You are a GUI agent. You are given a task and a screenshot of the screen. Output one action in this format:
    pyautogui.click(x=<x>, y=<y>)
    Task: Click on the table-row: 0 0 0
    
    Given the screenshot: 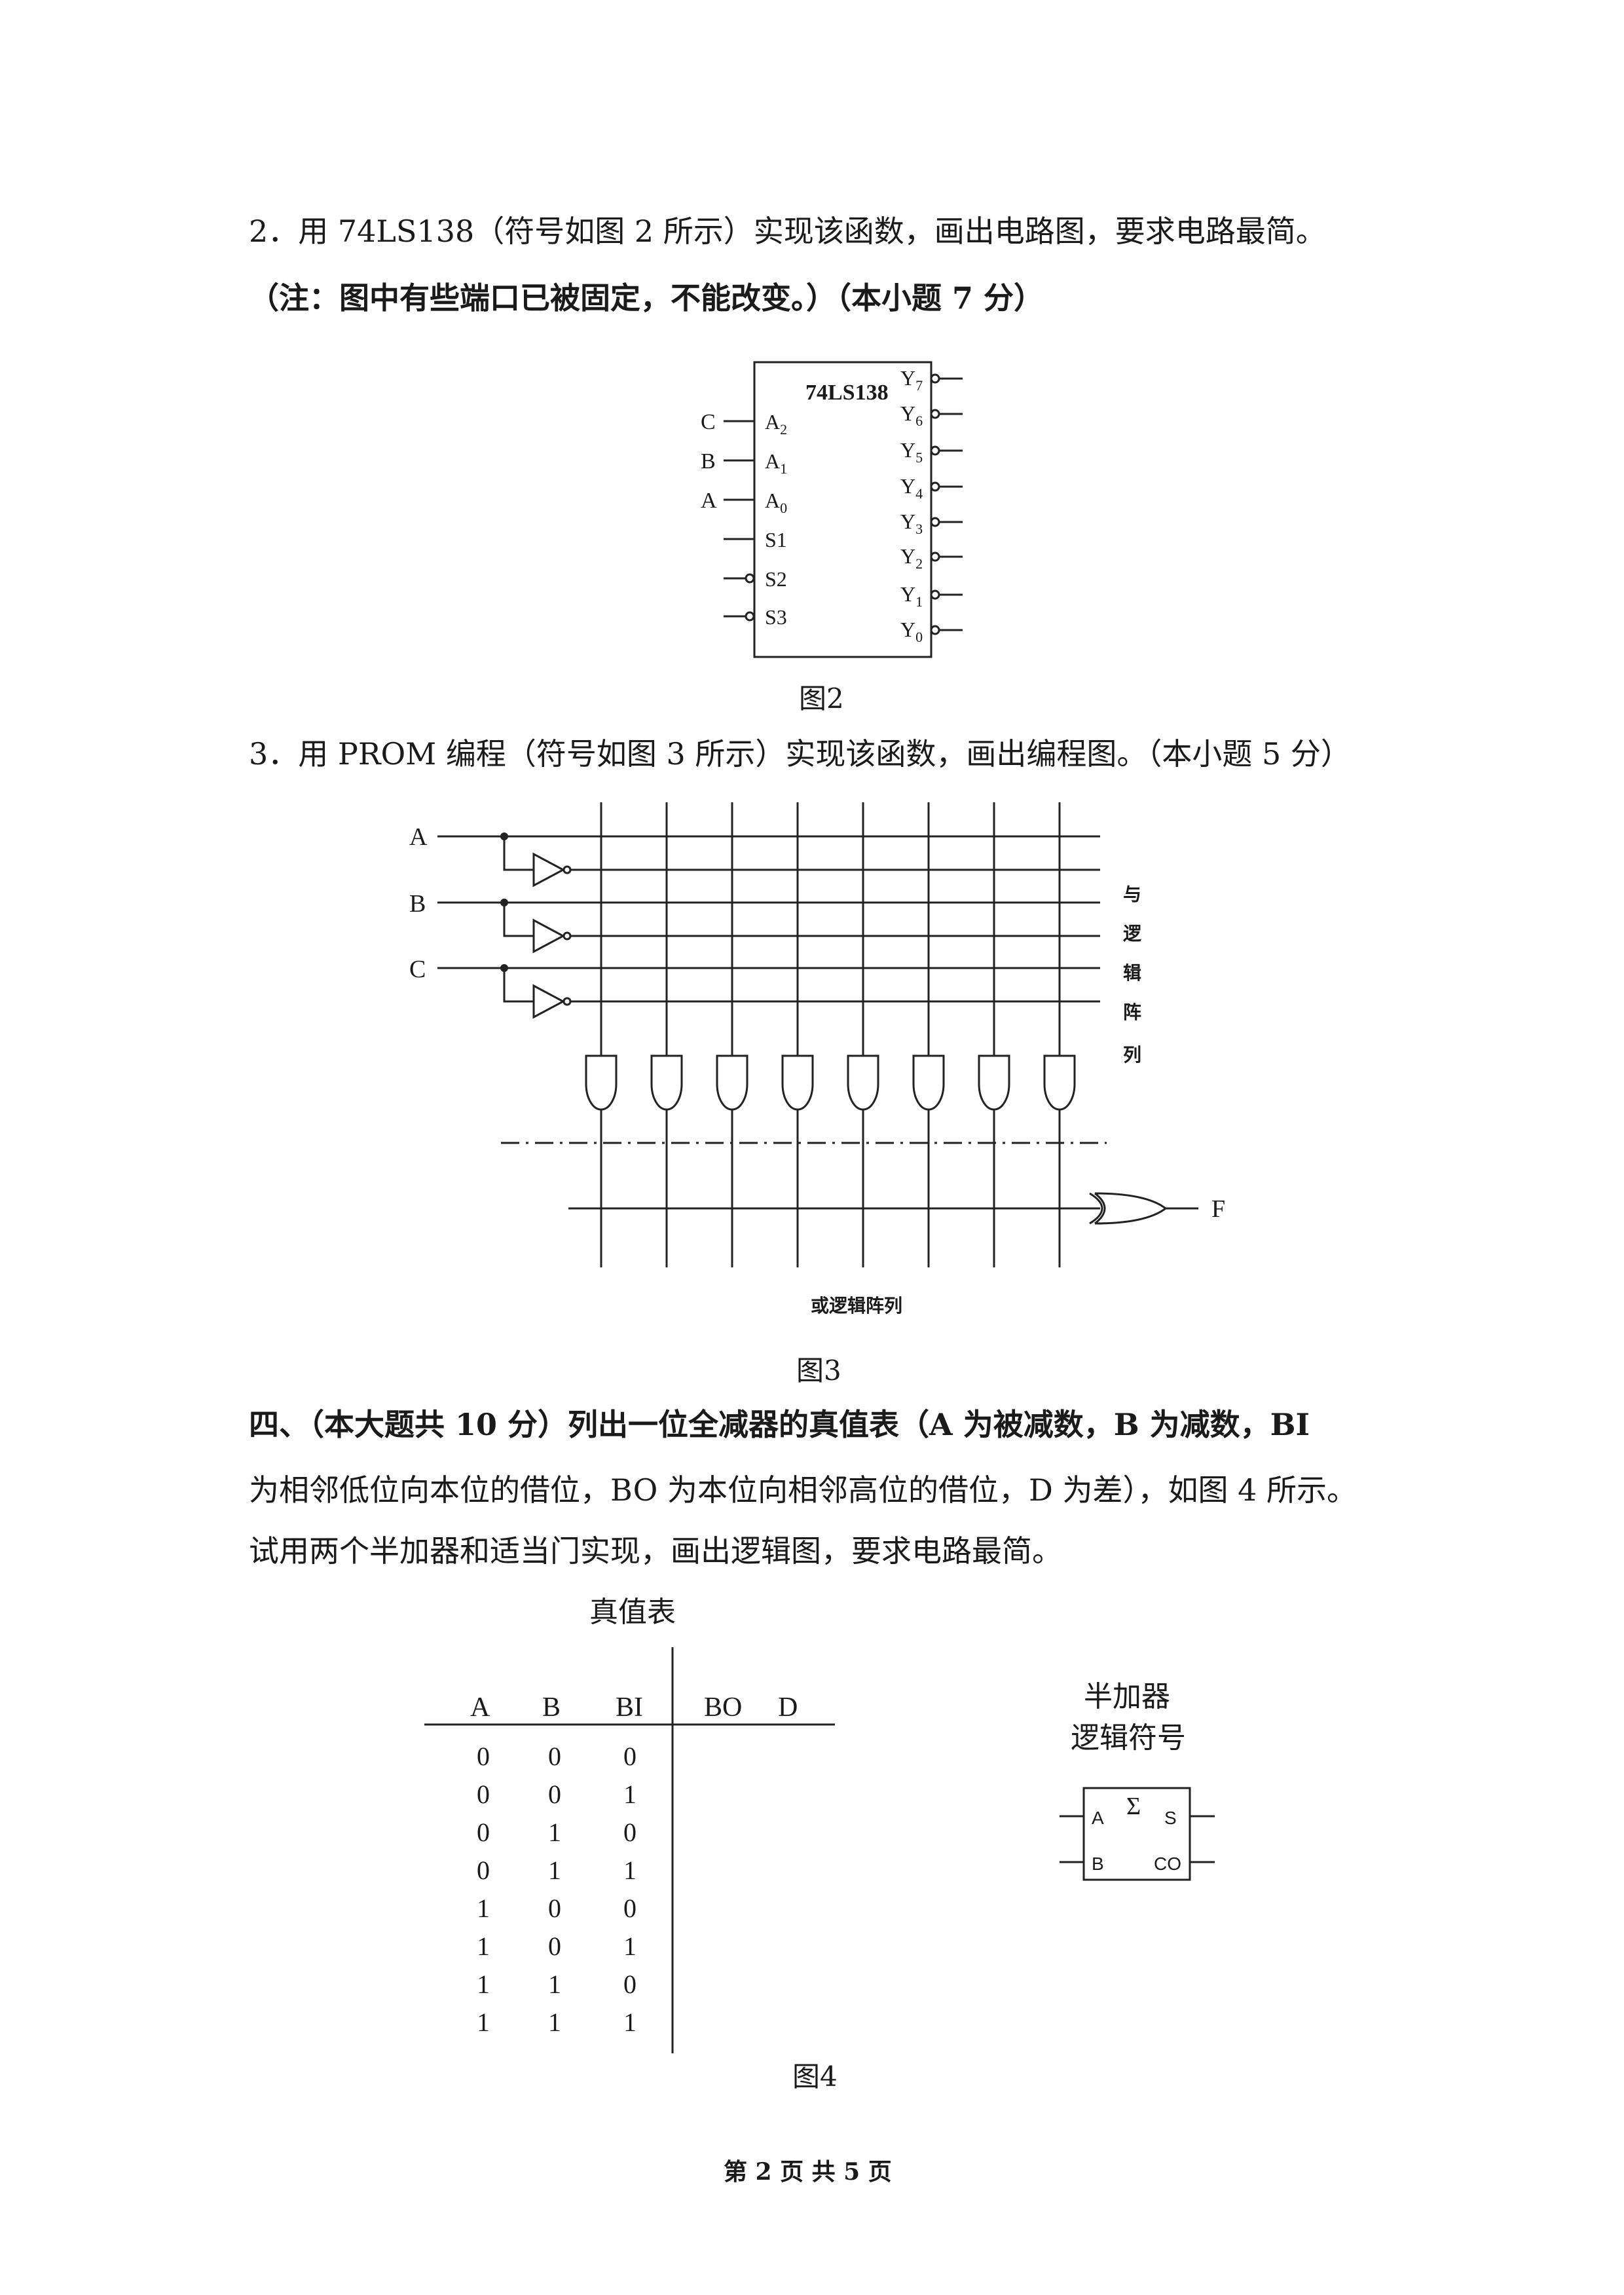 What is the action you would take?
    pyautogui.click(x=557, y=1756)
    